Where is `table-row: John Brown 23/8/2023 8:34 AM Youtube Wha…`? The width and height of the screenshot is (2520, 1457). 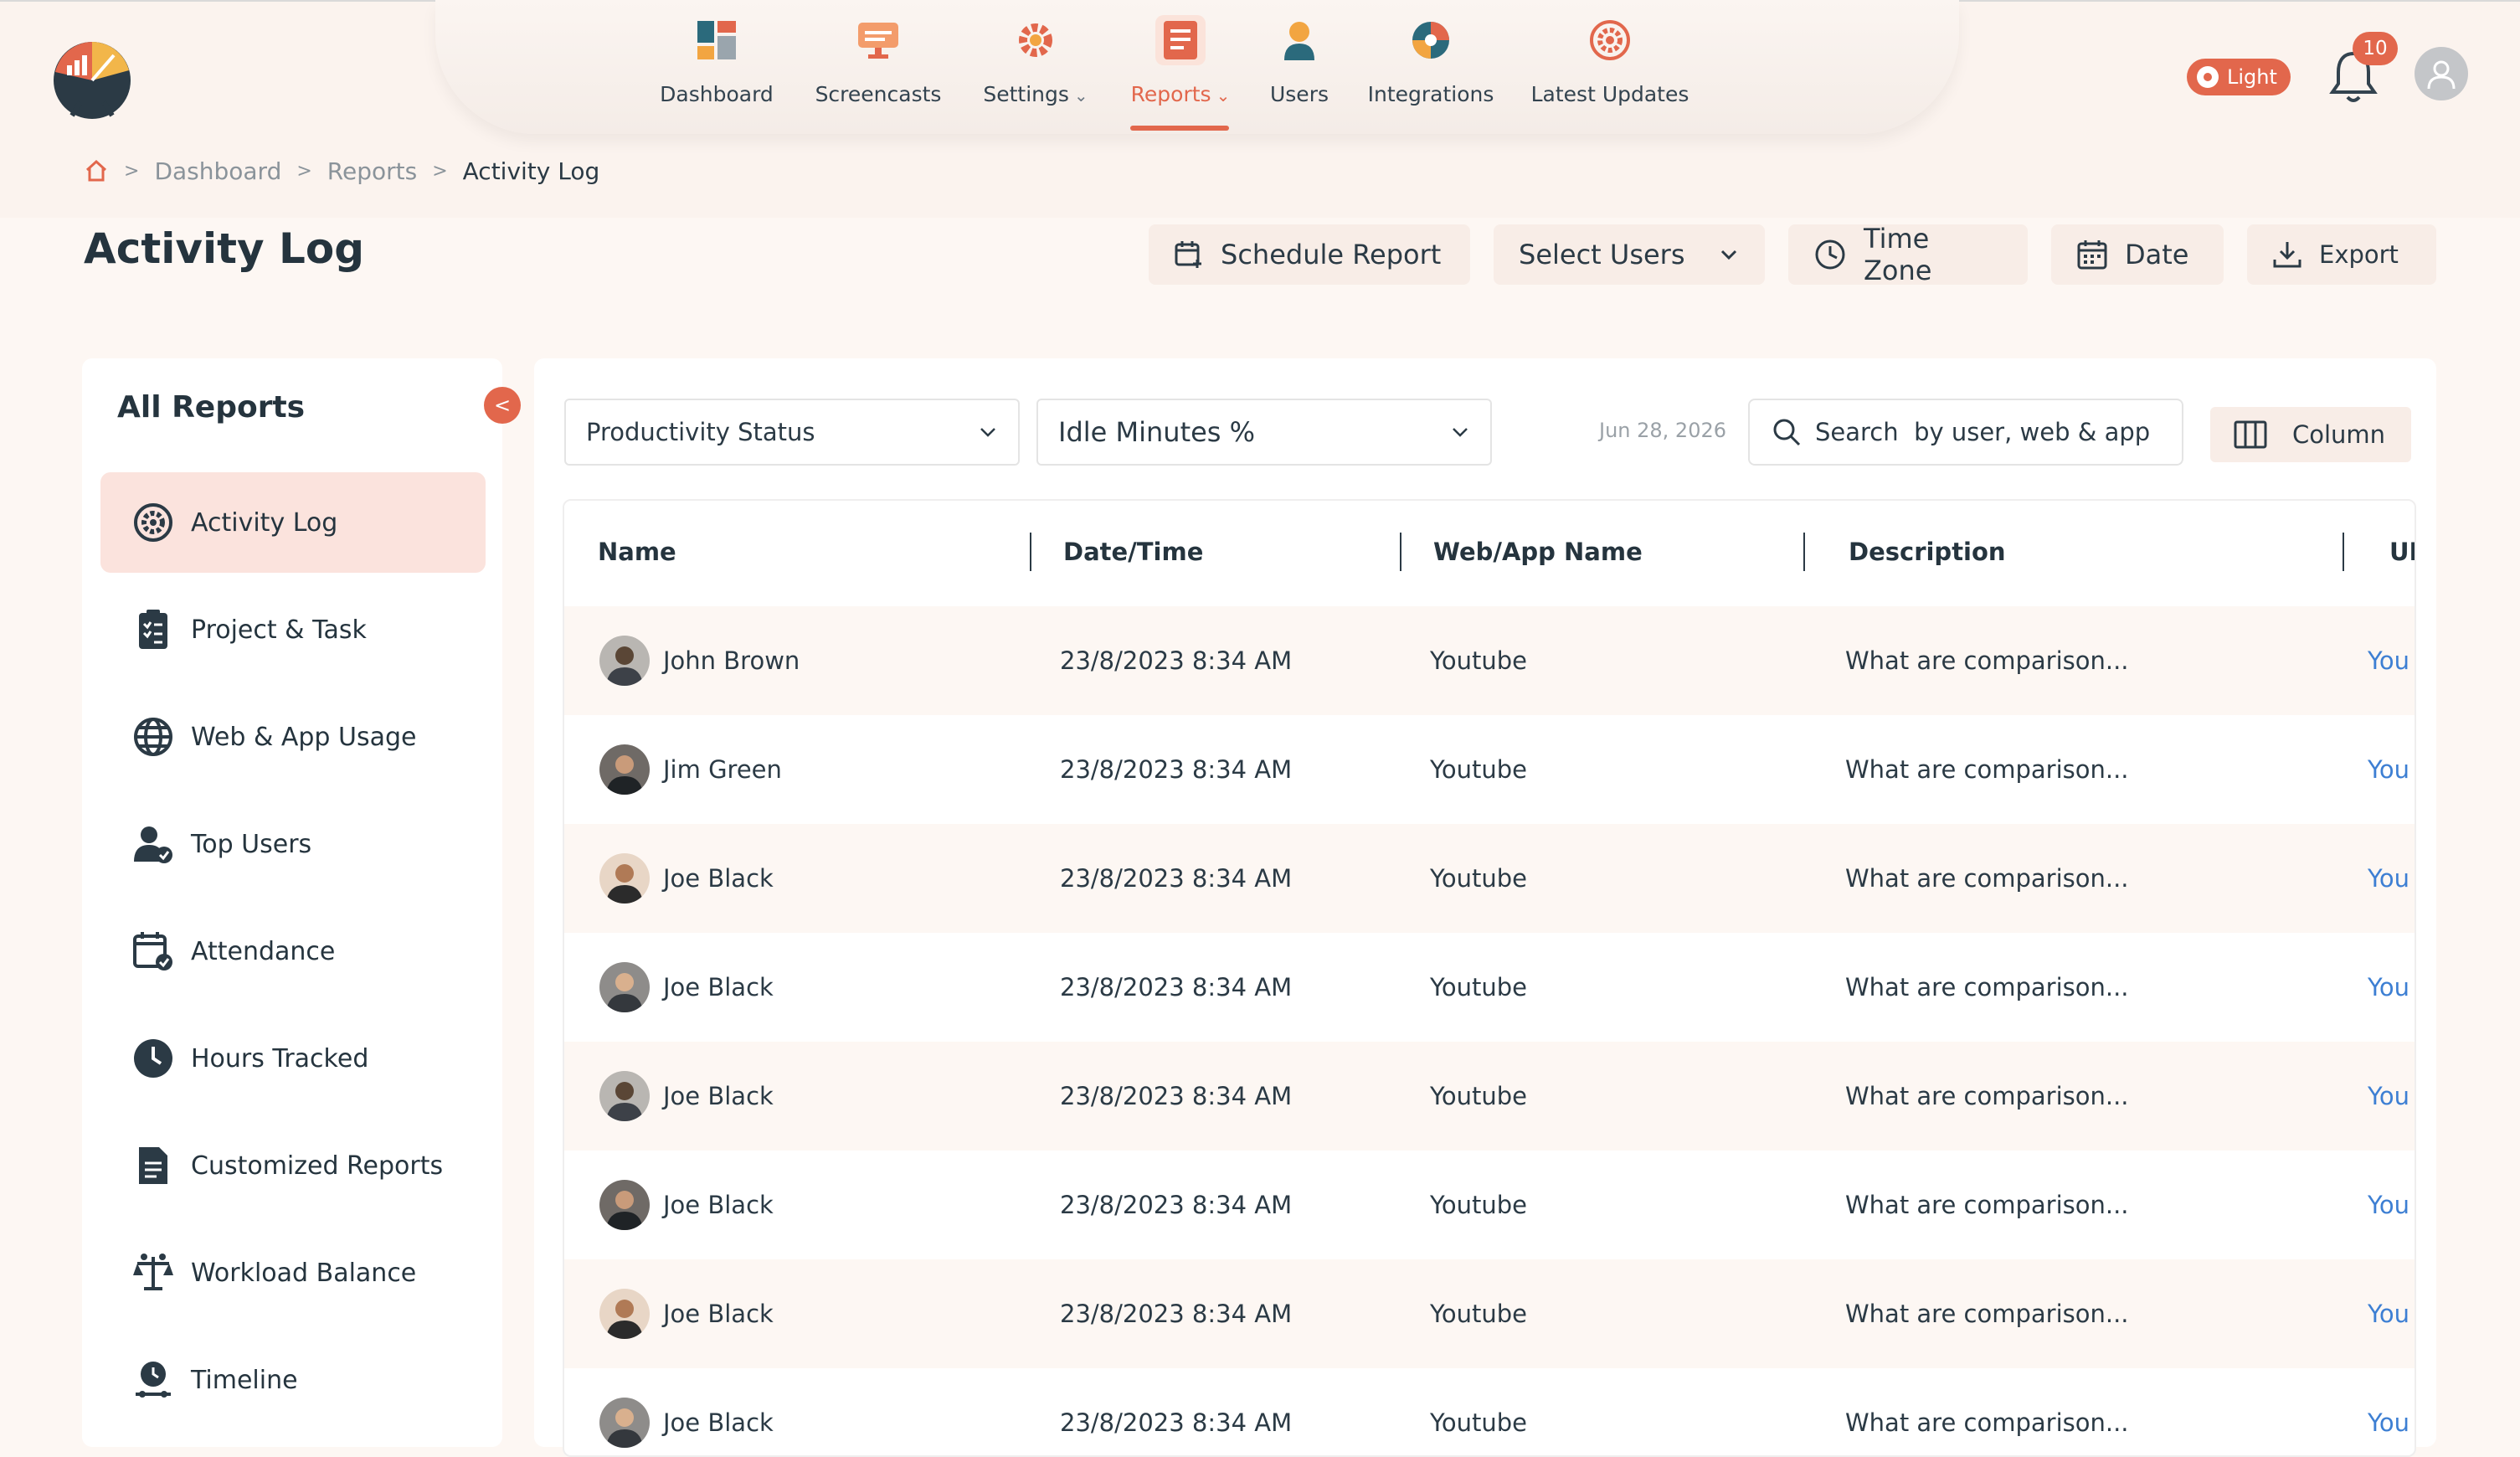
table-row: John Brown 23/8/2023 8:34 AM Youtube Wha… is located at coordinates (1489, 660).